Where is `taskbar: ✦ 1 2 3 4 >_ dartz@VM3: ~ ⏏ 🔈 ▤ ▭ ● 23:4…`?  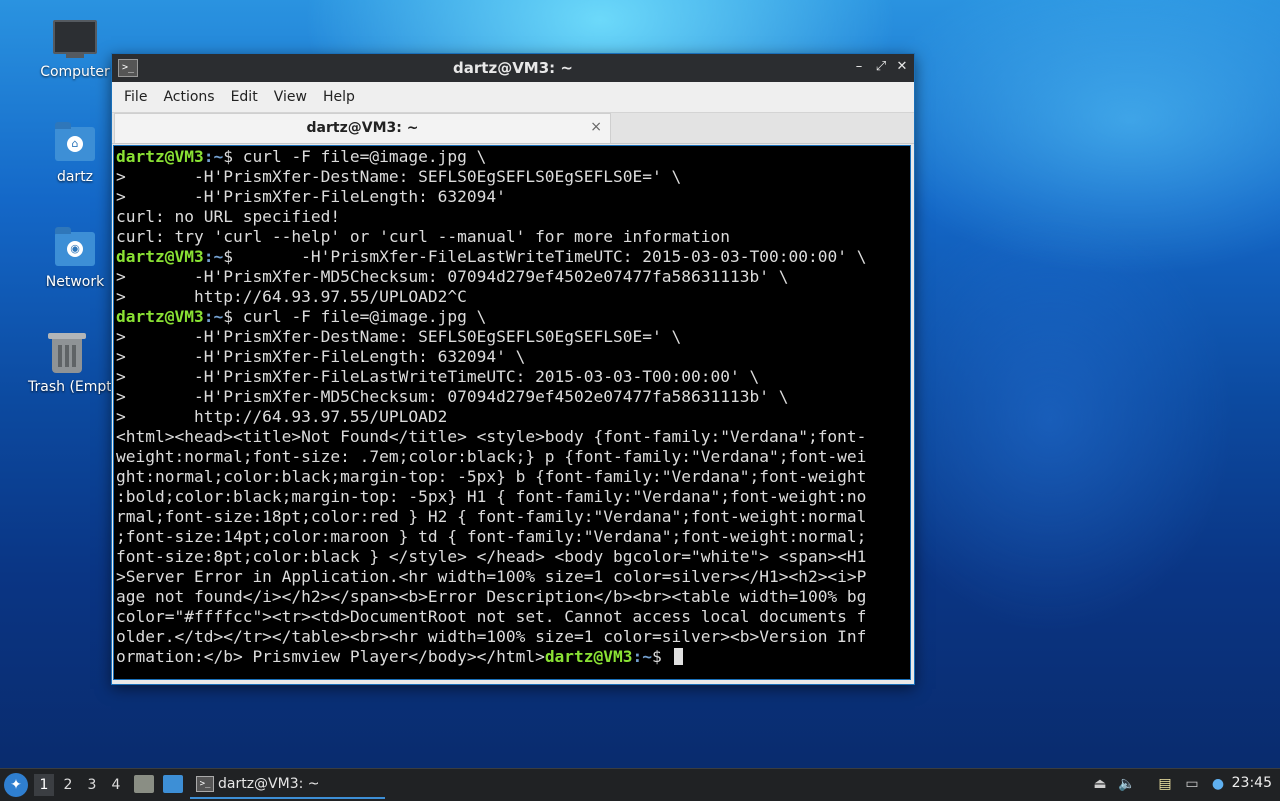
taskbar: ✦ 1 2 3 4 >_ dartz@VM3: ~ ⏏ 🔈 ▤ ▭ ● 23:4… is located at coordinates (640, 784).